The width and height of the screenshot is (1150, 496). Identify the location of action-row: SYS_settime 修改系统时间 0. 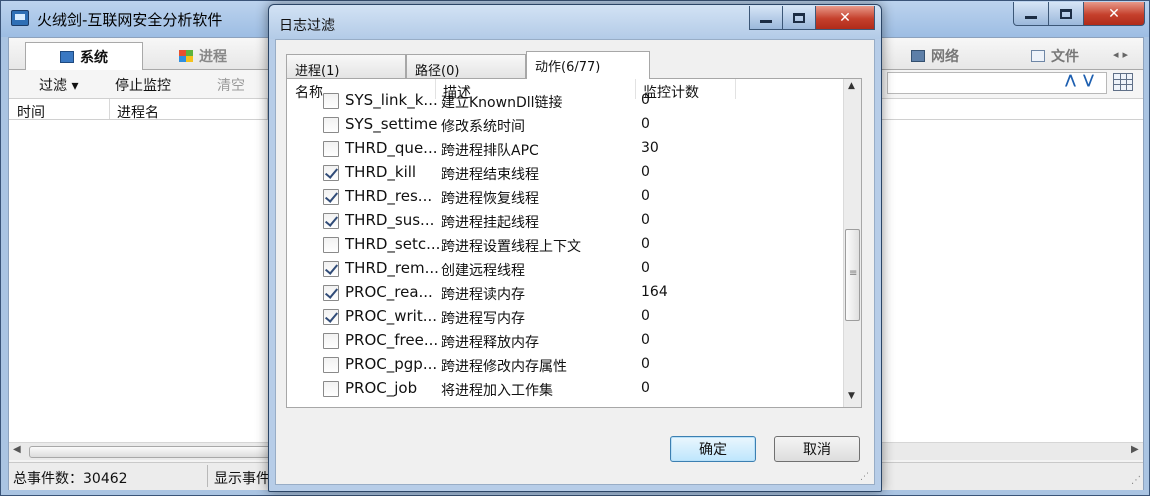
(565, 125).